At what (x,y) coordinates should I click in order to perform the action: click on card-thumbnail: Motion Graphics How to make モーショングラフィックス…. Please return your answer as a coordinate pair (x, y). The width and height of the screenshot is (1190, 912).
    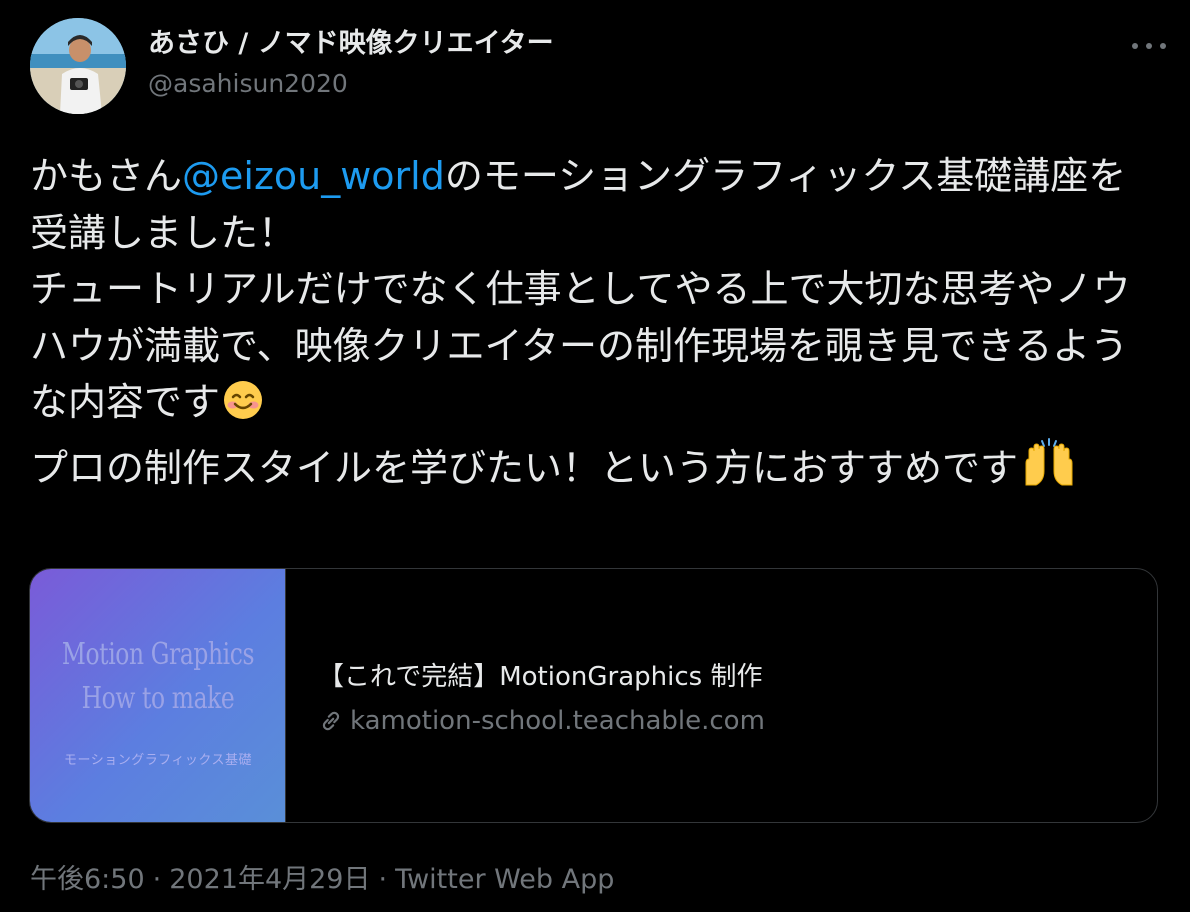
    Looking at the image, I should click on (158, 695).